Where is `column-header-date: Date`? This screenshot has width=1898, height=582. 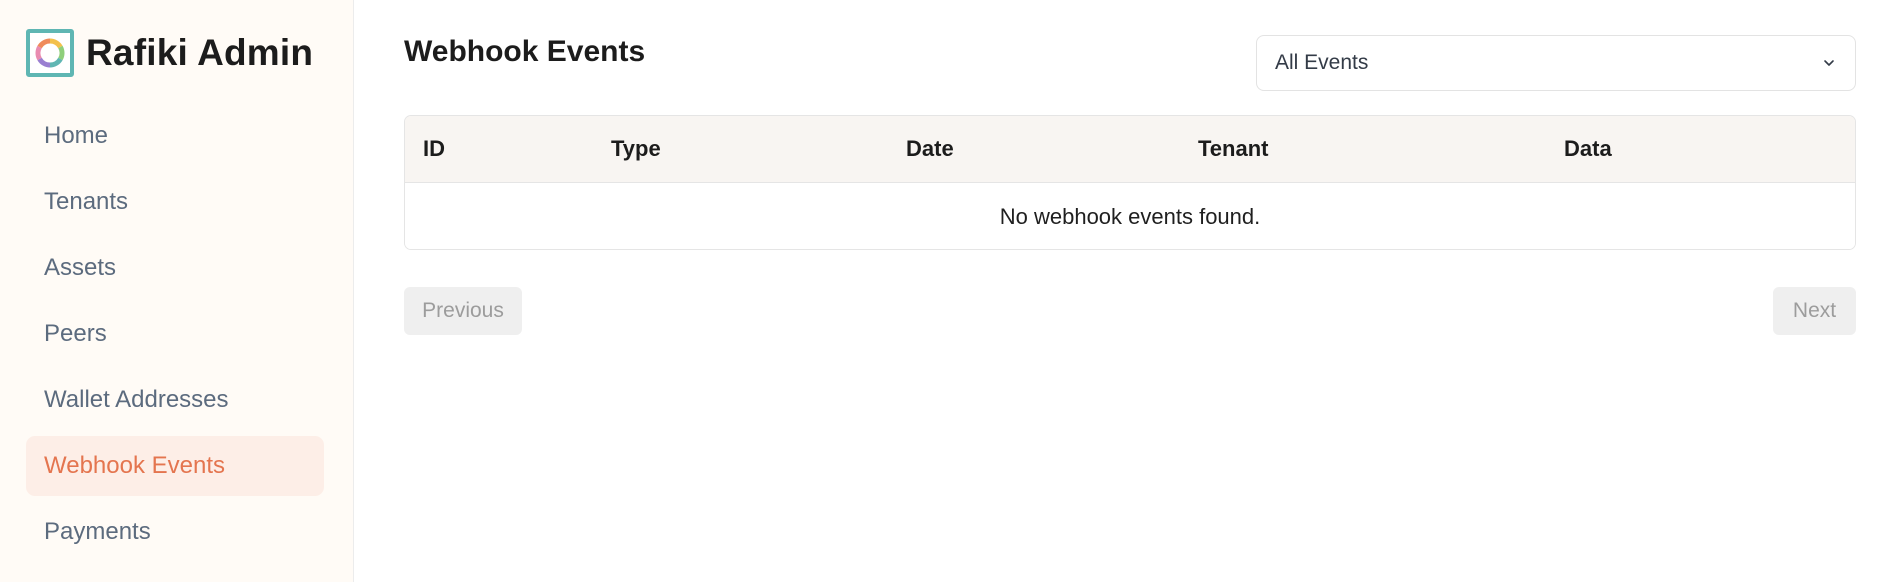
column-header-date: Date is located at coordinates (1052, 149).